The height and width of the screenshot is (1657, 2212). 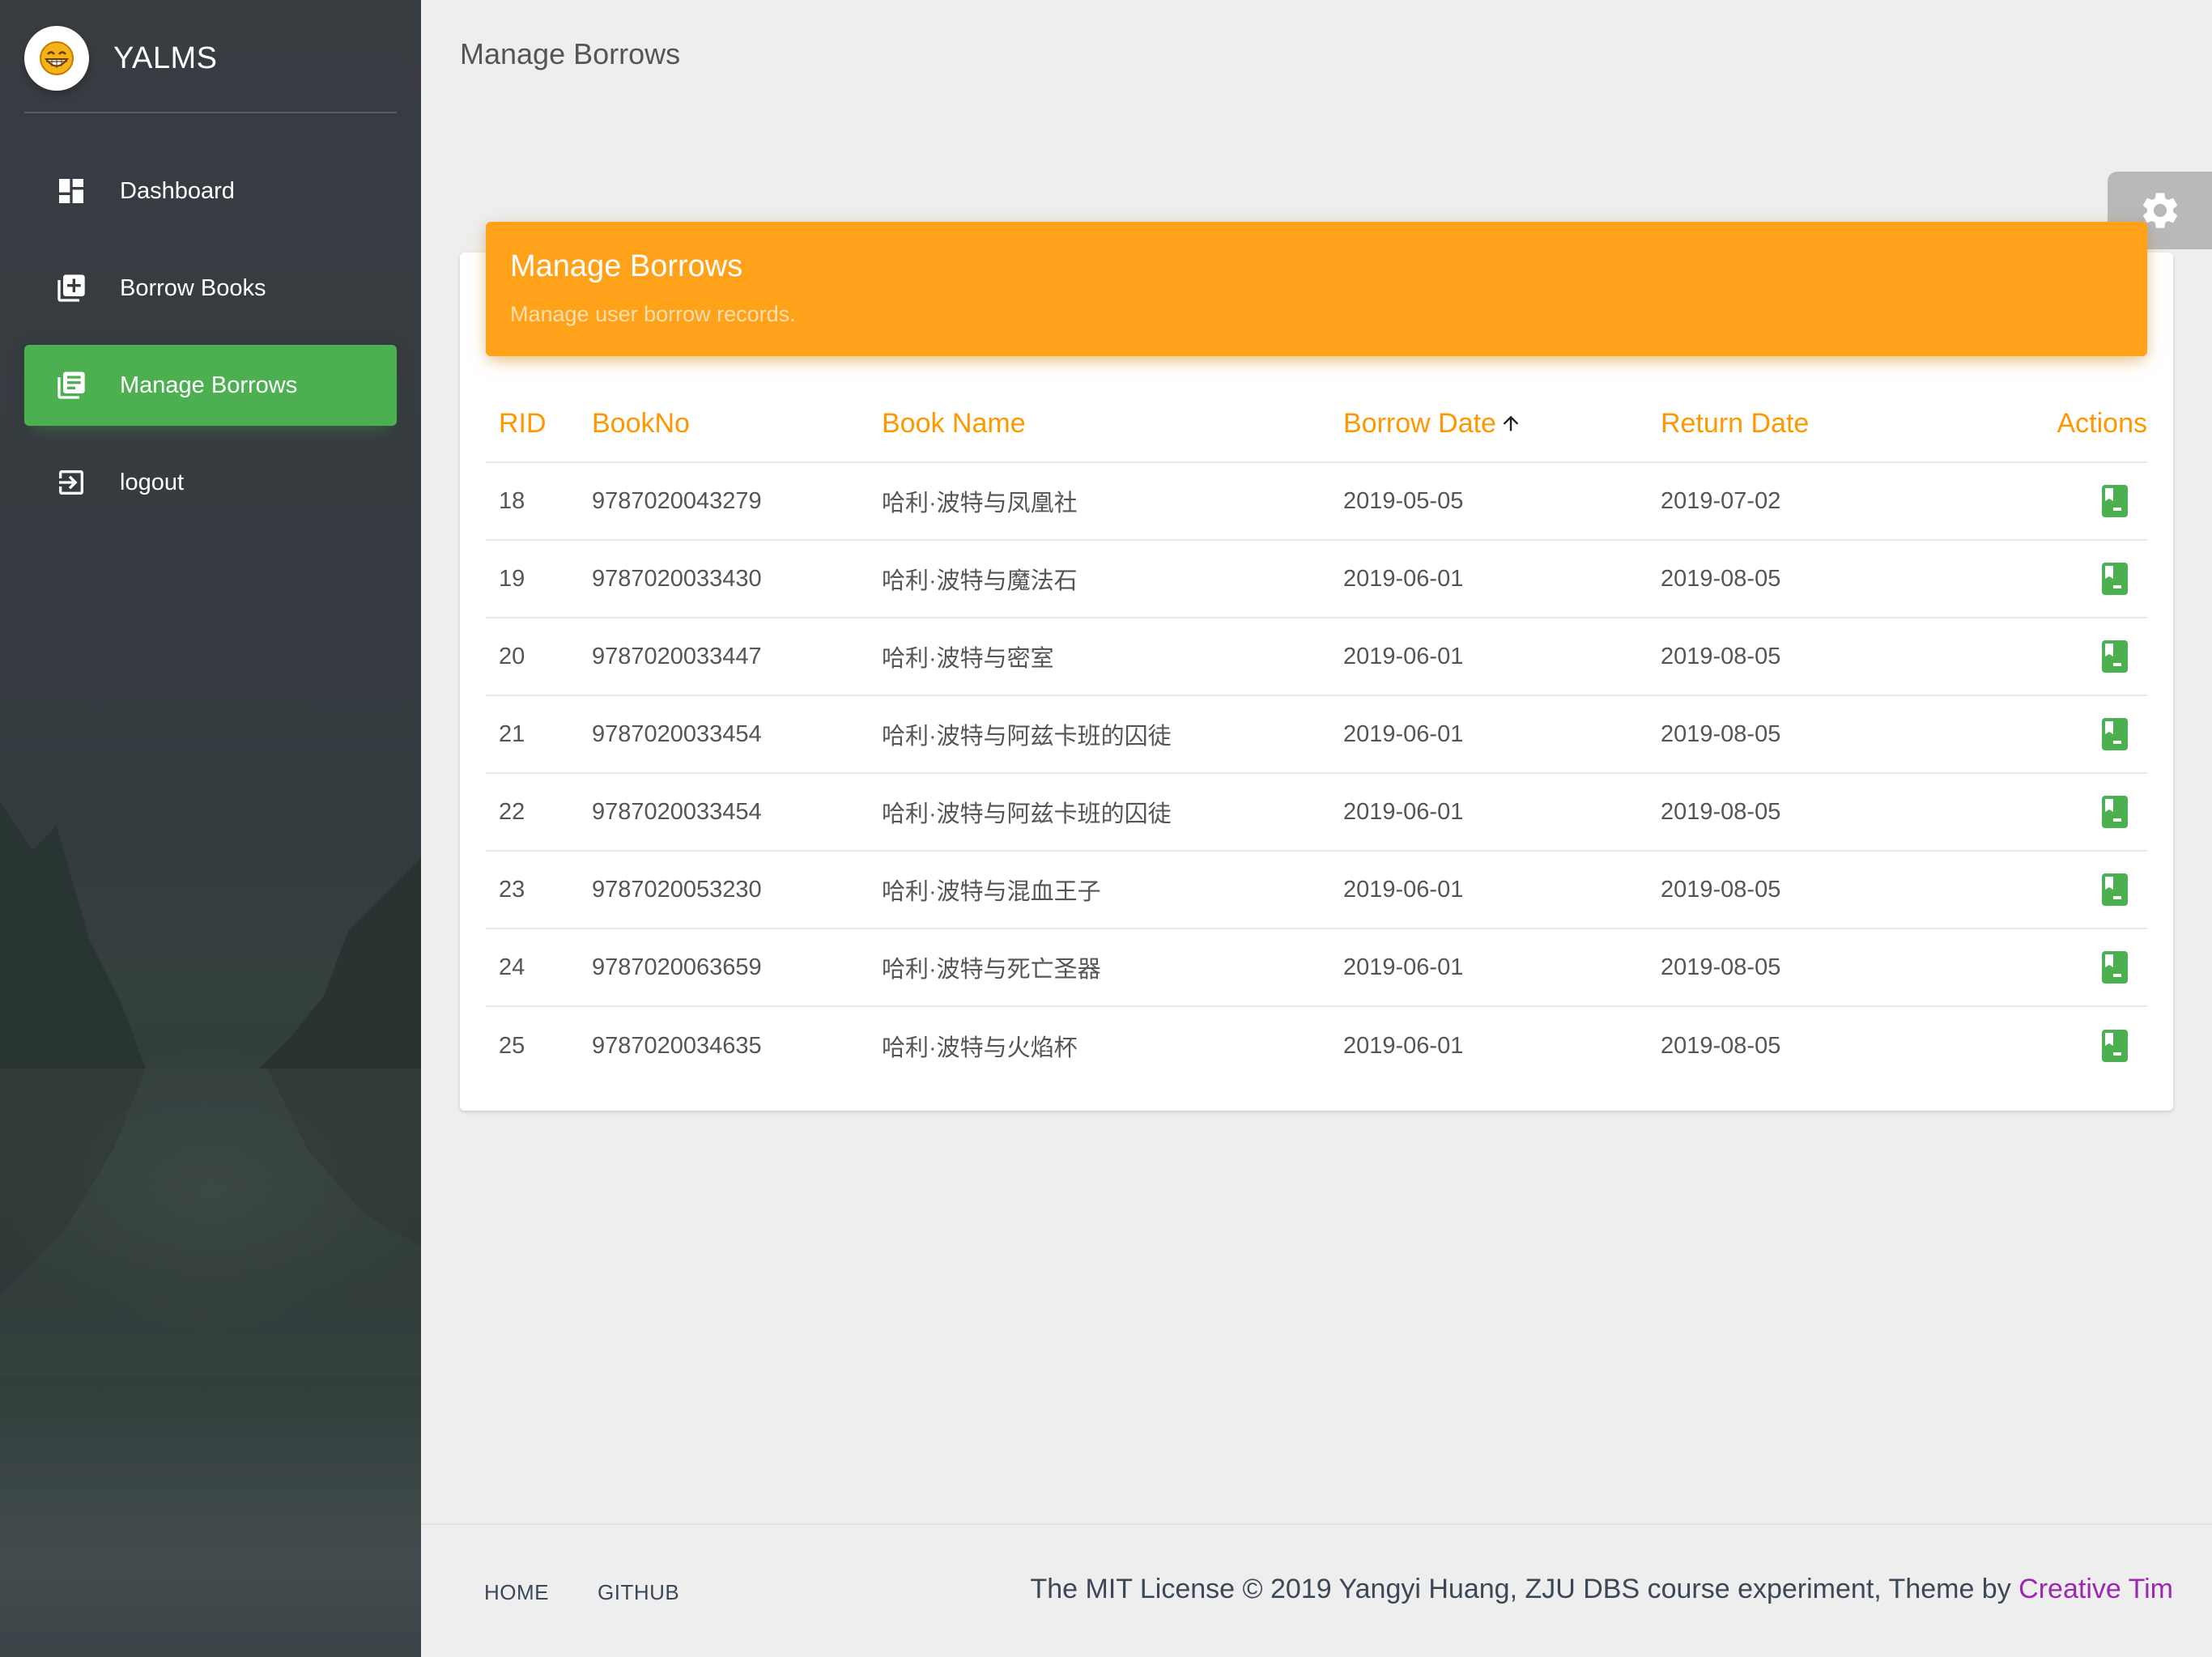 I want to click on cell-bookno: 9787020033447, so click(x=677, y=656).